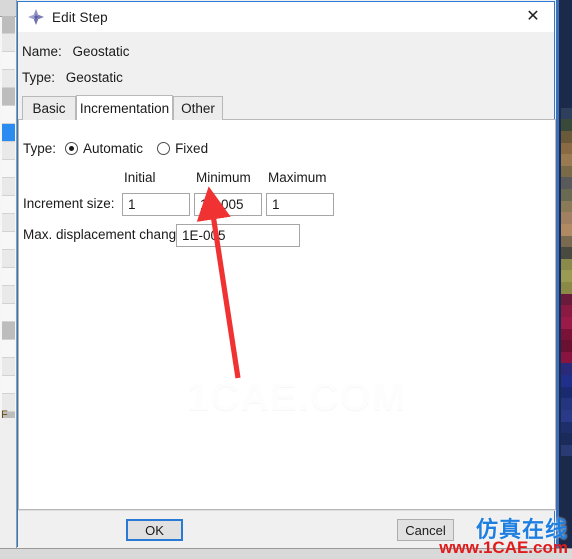  I want to click on max-displacement-change-input: 1E-005, so click(238, 235).